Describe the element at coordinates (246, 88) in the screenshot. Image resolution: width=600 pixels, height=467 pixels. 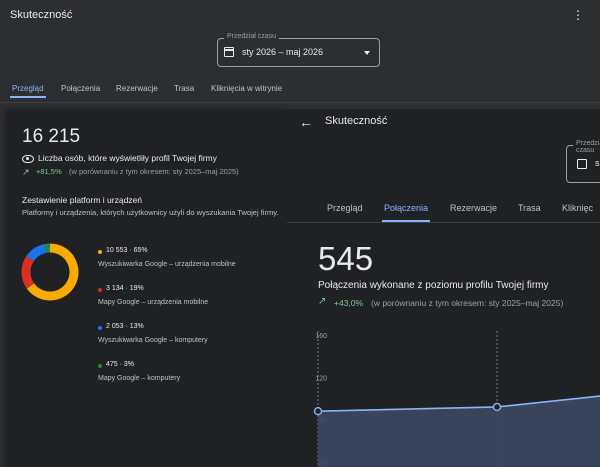
I see `tab-website-clicks: Kliknięcia w witrynie` at that location.